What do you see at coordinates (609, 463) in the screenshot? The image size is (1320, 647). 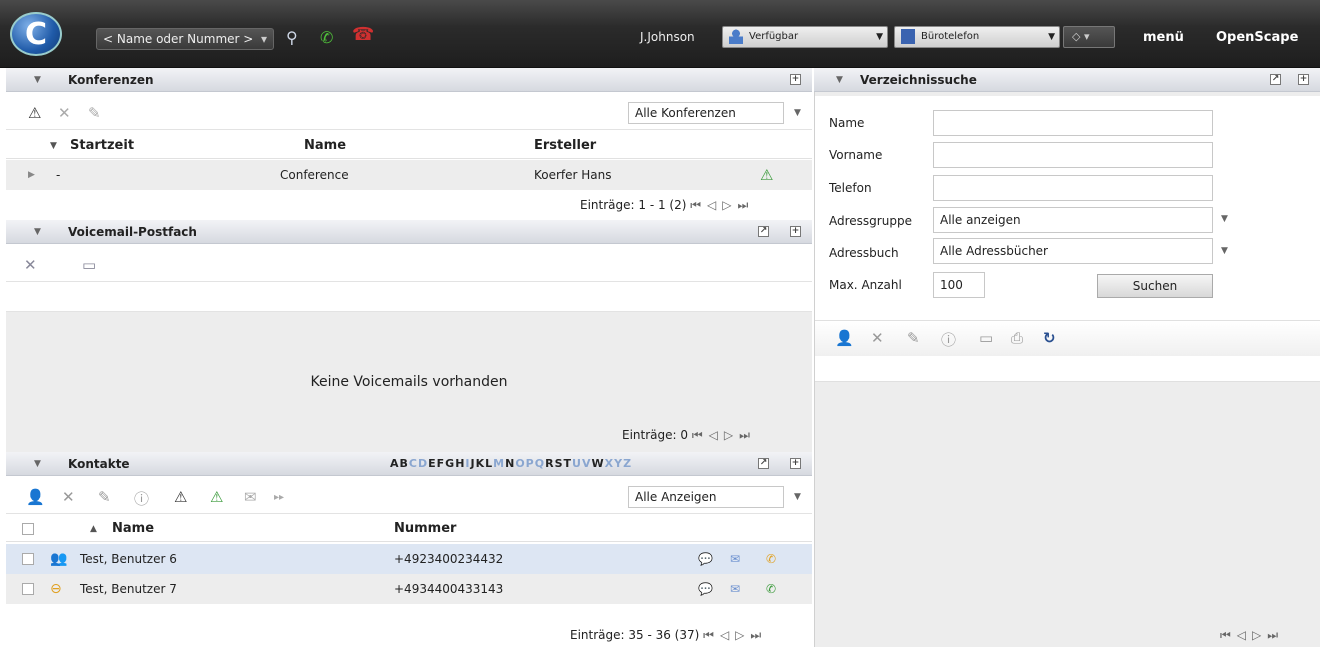 I see `alphabet-letter: X` at bounding box center [609, 463].